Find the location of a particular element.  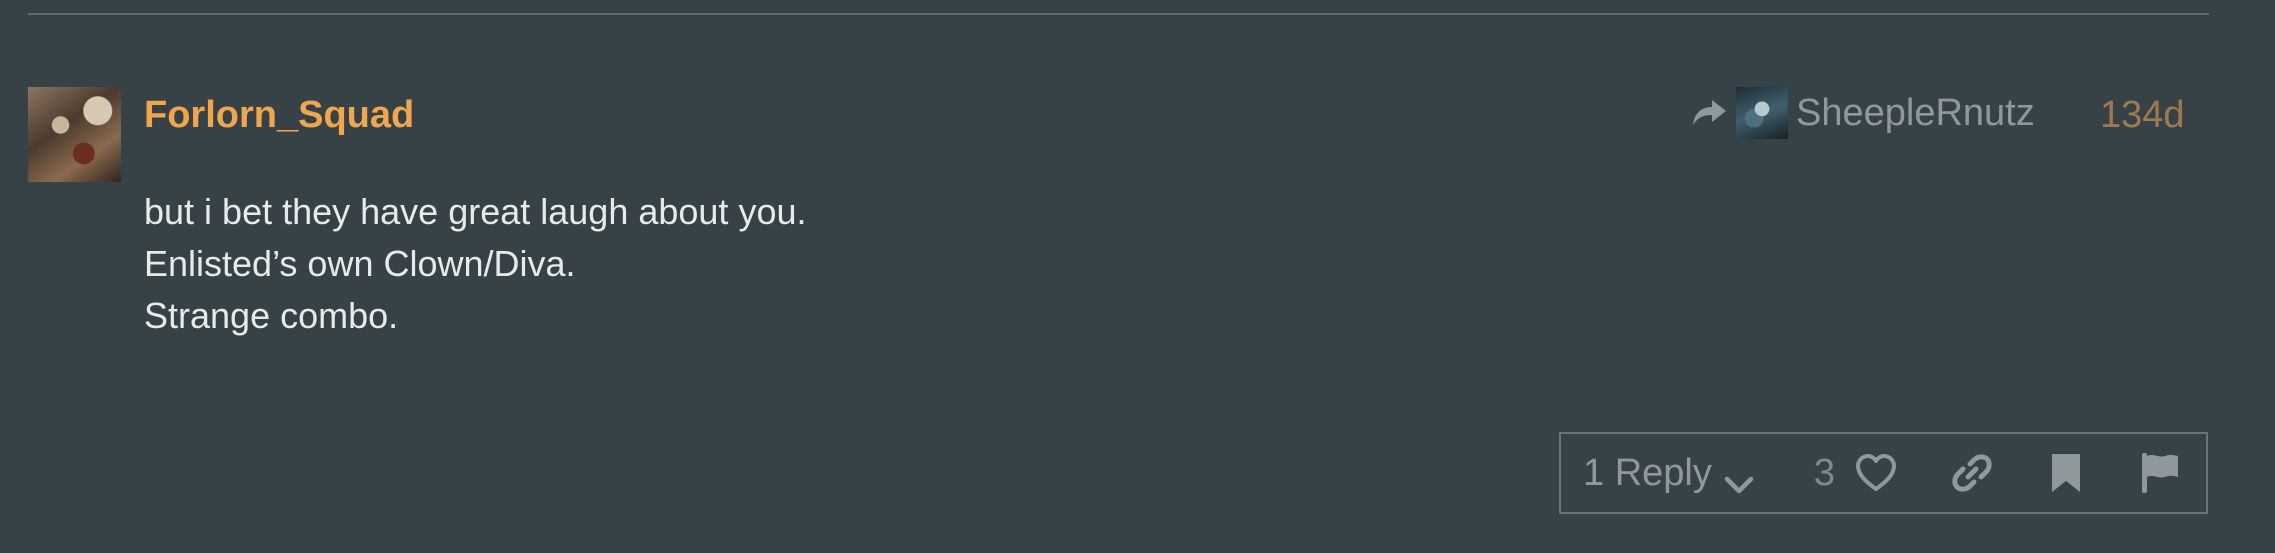

link-icon is located at coordinates (1972, 473).